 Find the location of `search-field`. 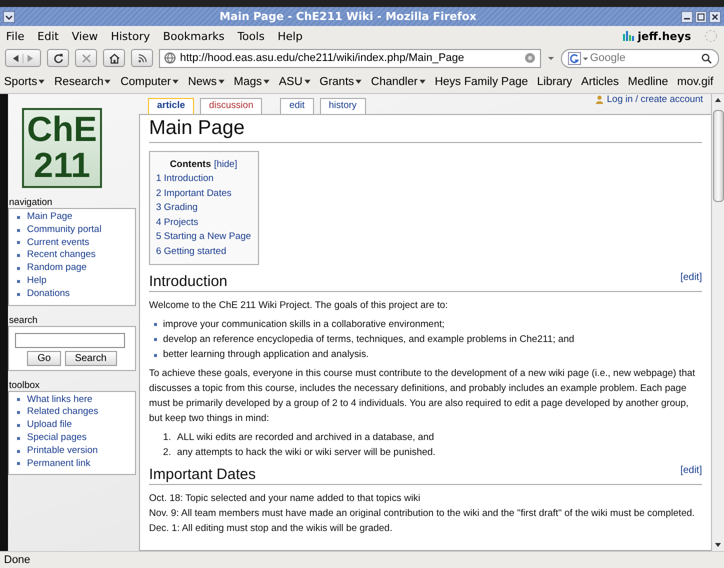

search-field is located at coordinates (70, 340).